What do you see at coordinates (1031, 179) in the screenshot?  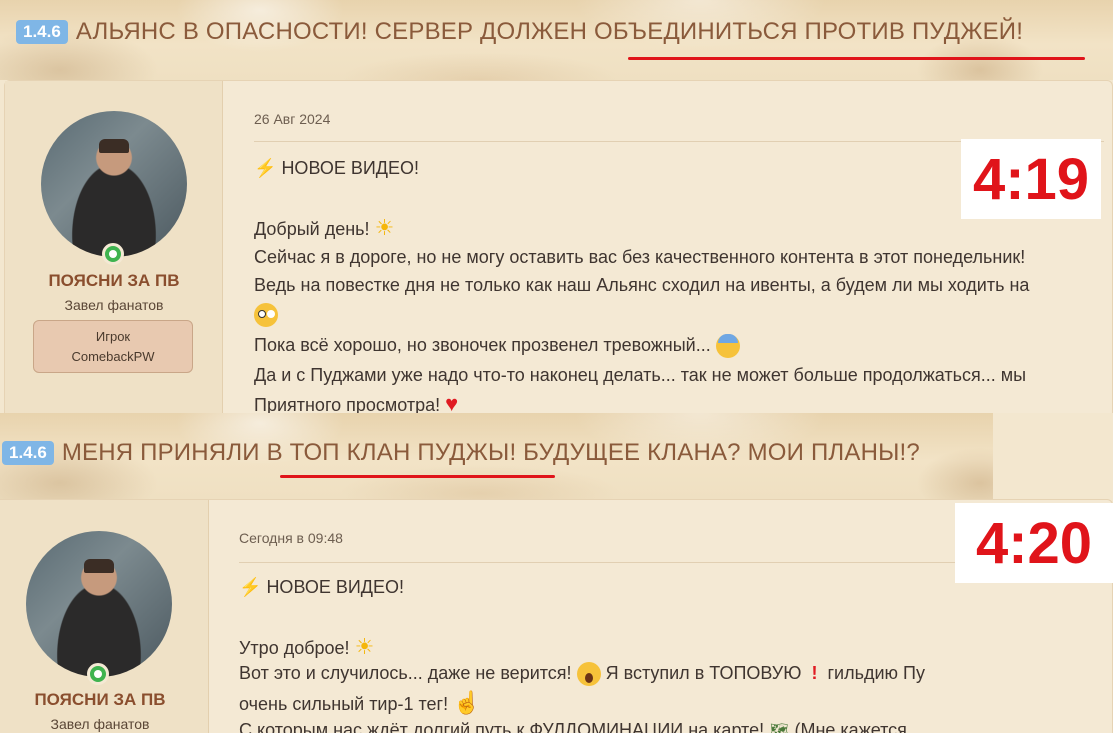 I see `video-timestamp: 4:19` at bounding box center [1031, 179].